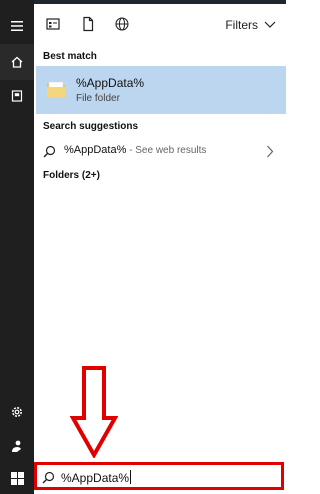  I want to click on user-icon, so click(16, 446).